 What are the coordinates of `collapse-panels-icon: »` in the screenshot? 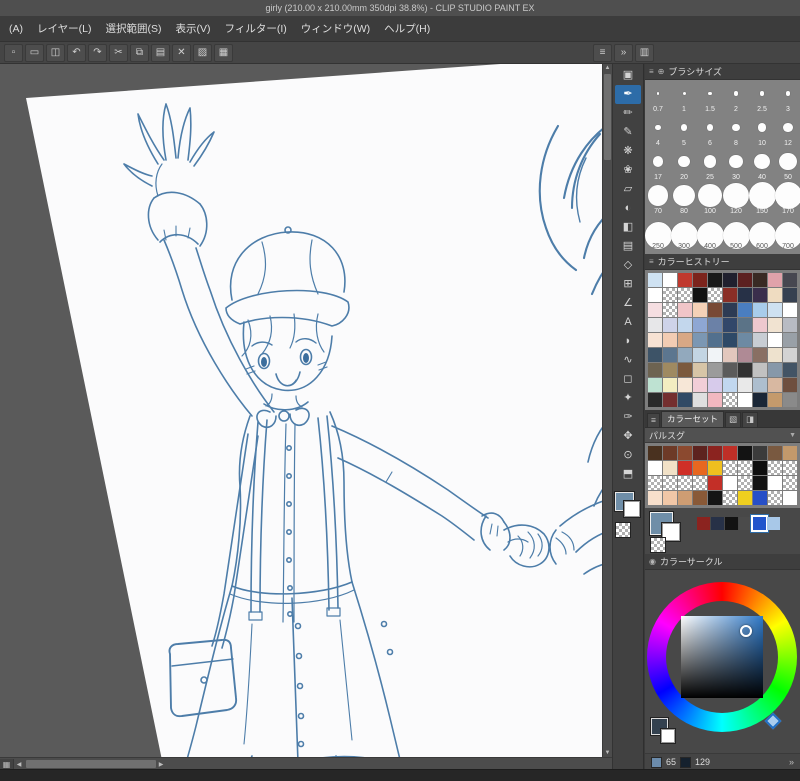 It's located at (623, 52).